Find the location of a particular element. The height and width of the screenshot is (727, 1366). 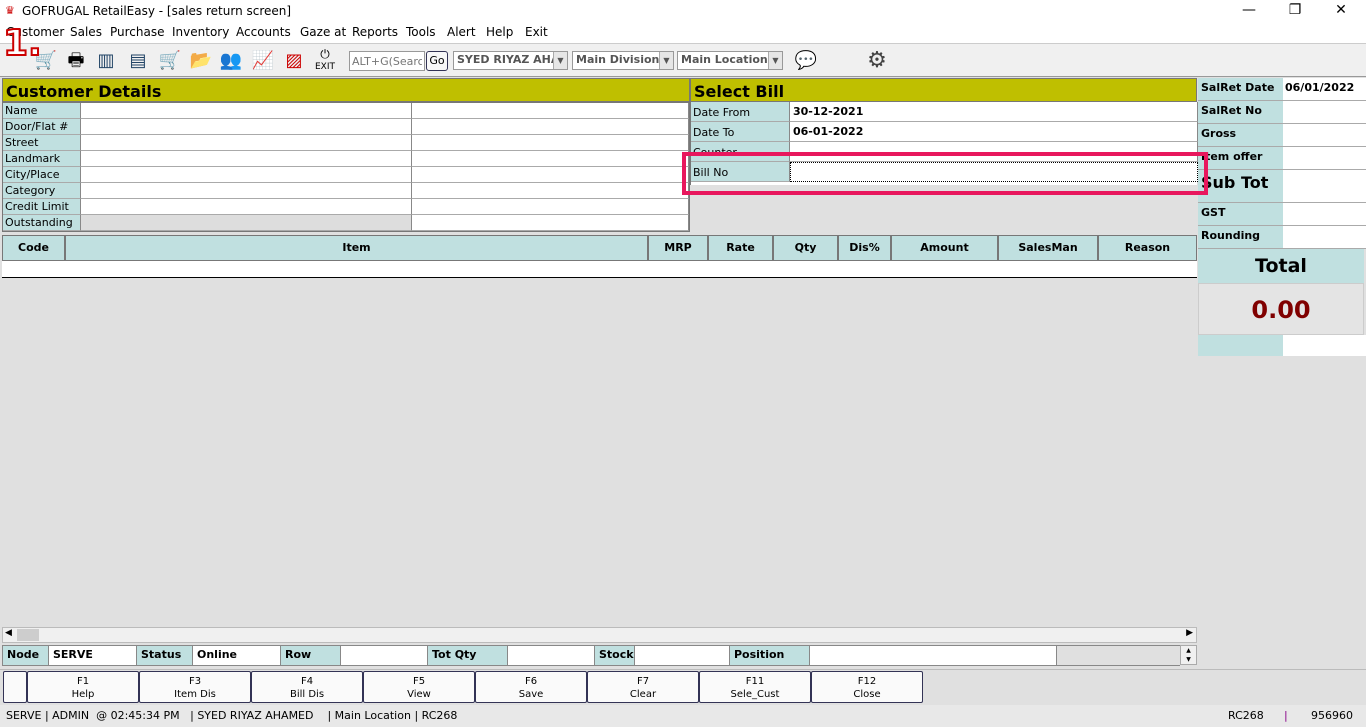

purchase-cart-icon: 🛒 is located at coordinates (170, 61).